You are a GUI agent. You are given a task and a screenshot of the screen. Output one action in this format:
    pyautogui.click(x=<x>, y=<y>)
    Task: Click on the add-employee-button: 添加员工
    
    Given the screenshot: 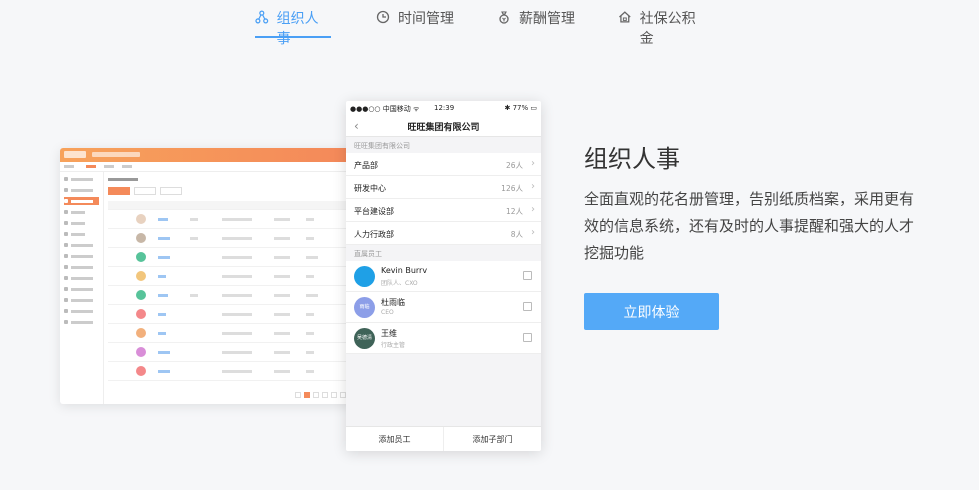 What is the action you would take?
    pyautogui.click(x=395, y=439)
    